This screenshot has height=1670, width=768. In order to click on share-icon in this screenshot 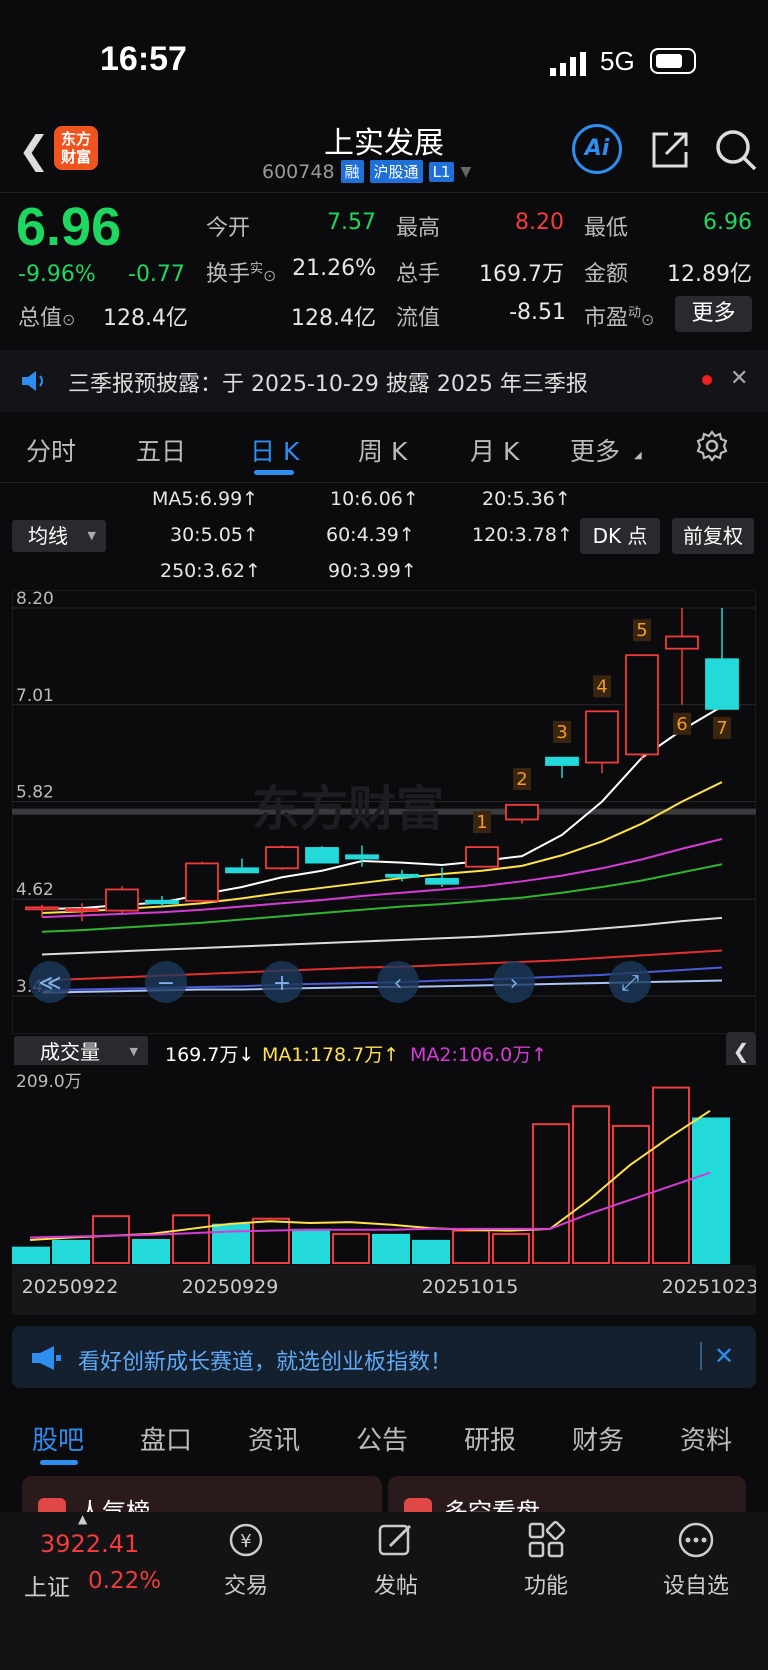, I will do `click(671, 149)`.